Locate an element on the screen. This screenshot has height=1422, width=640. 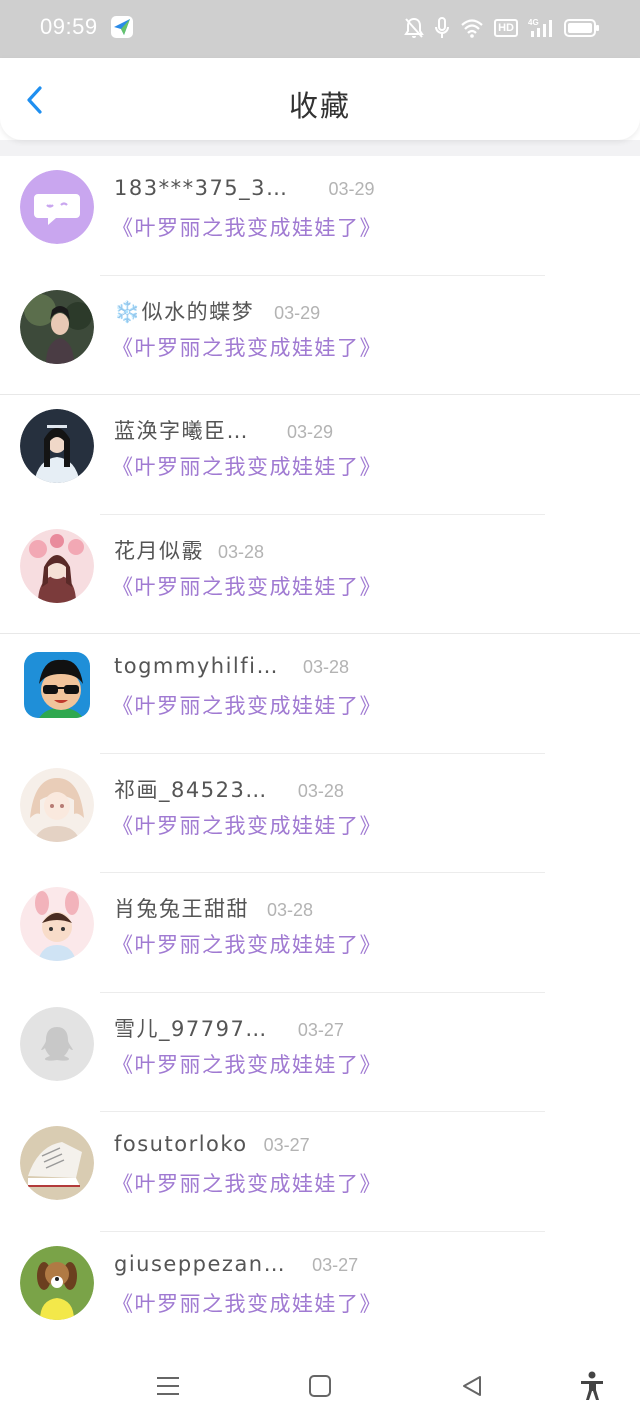
mute-icon is located at coordinates (414, 28).